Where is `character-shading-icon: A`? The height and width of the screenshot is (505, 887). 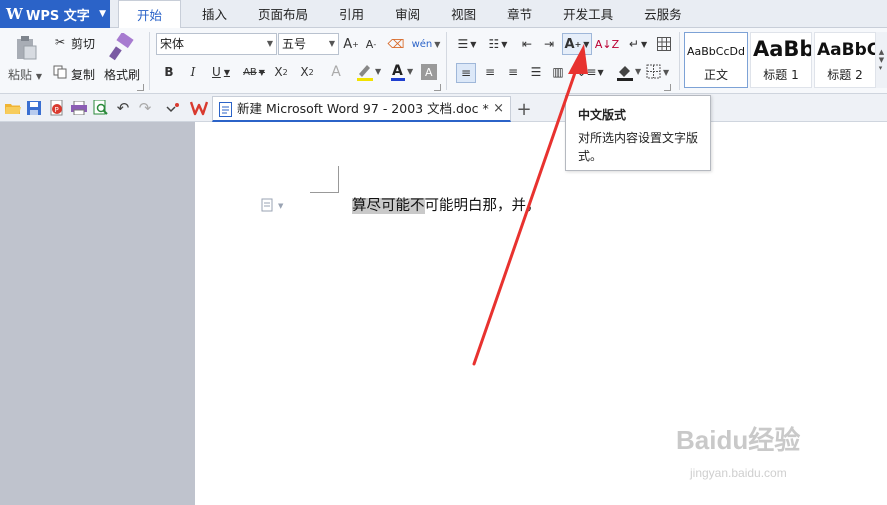 character-shading-icon: A is located at coordinates (429, 72).